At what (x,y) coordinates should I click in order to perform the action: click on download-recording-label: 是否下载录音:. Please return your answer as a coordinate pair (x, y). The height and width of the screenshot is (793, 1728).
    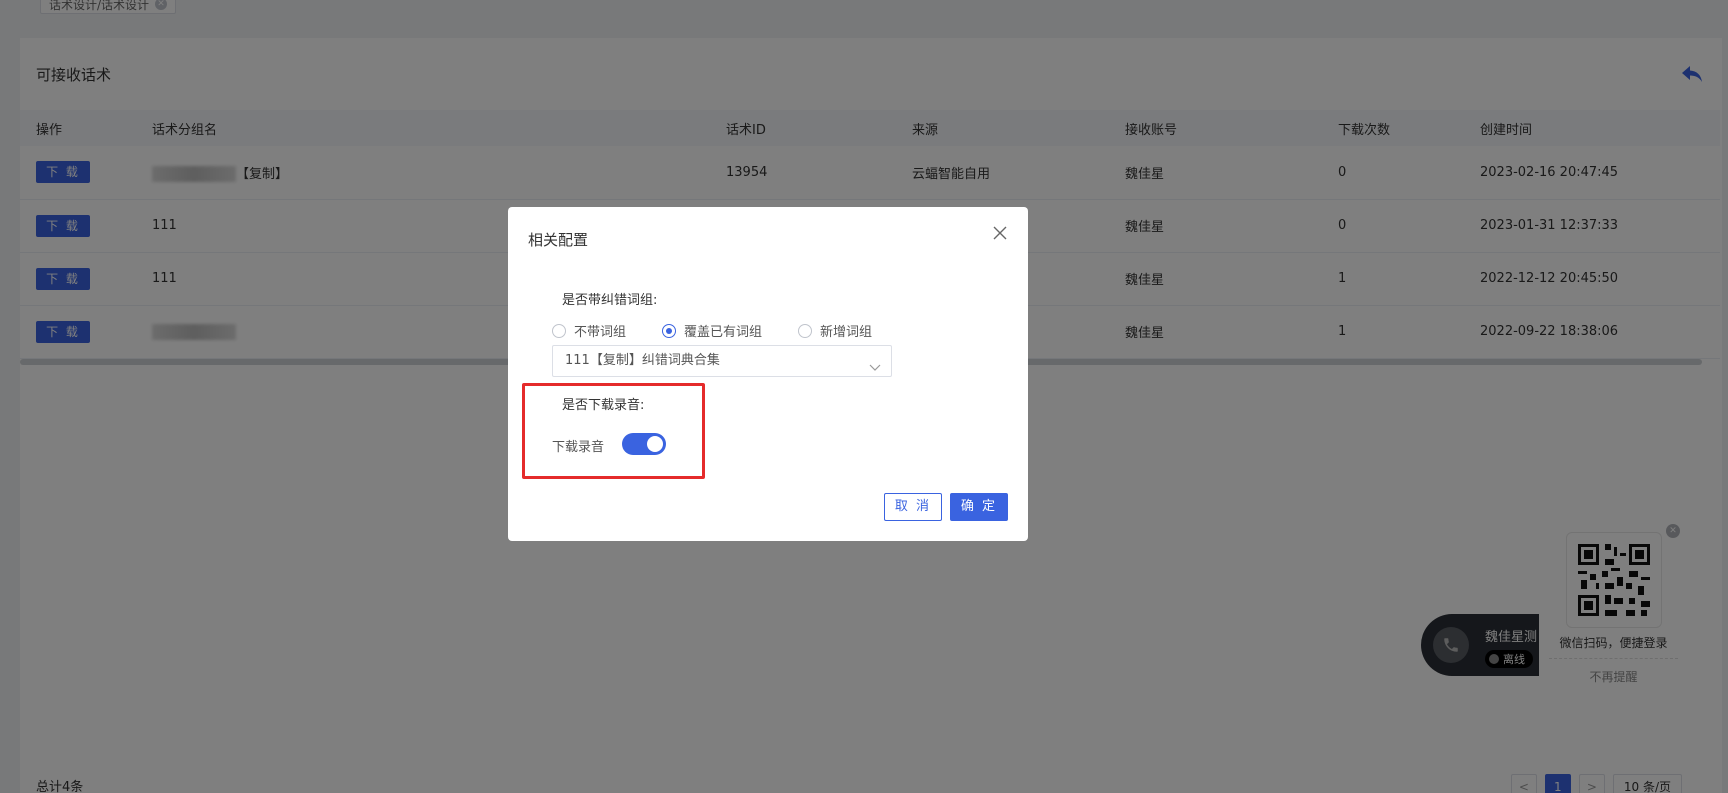
    Looking at the image, I should click on (603, 405).